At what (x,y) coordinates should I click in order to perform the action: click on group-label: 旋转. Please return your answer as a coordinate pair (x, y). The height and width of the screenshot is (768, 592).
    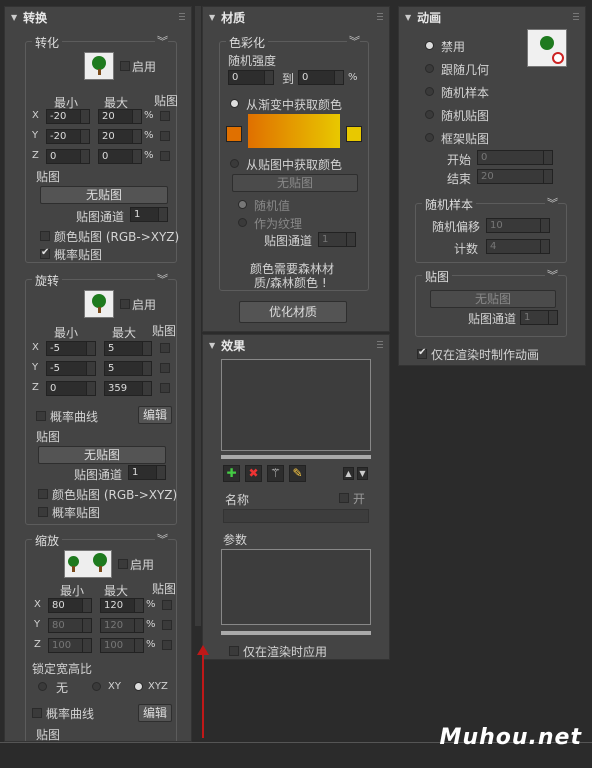
    Looking at the image, I should click on (47, 280).